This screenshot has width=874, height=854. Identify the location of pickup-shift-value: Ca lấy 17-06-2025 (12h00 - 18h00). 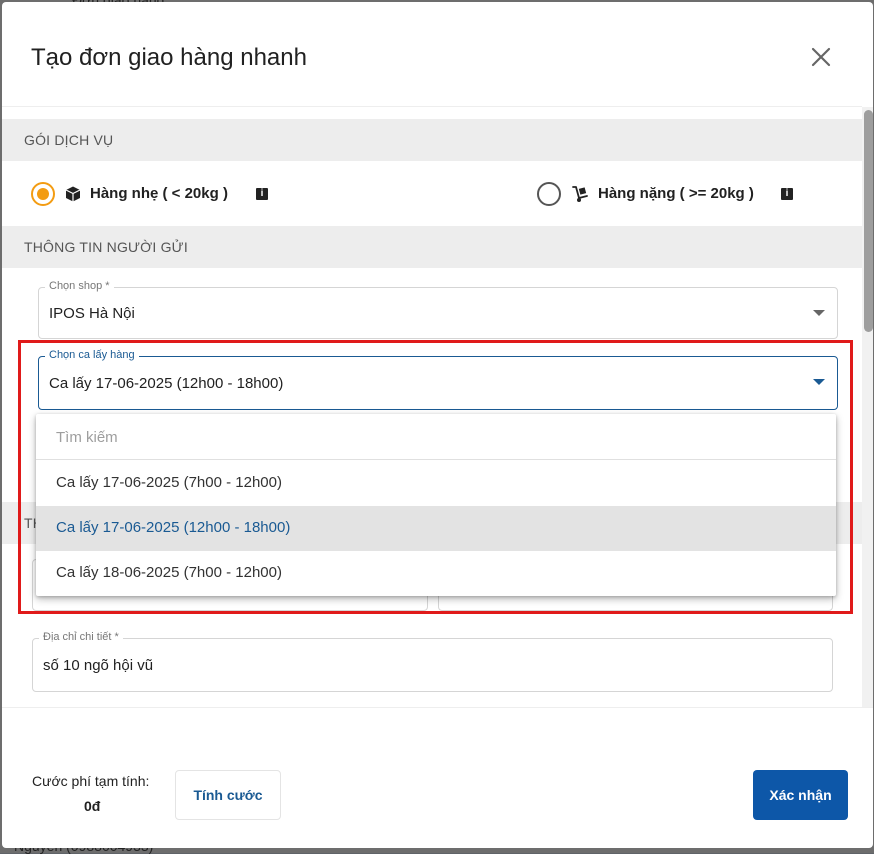
(166, 383).